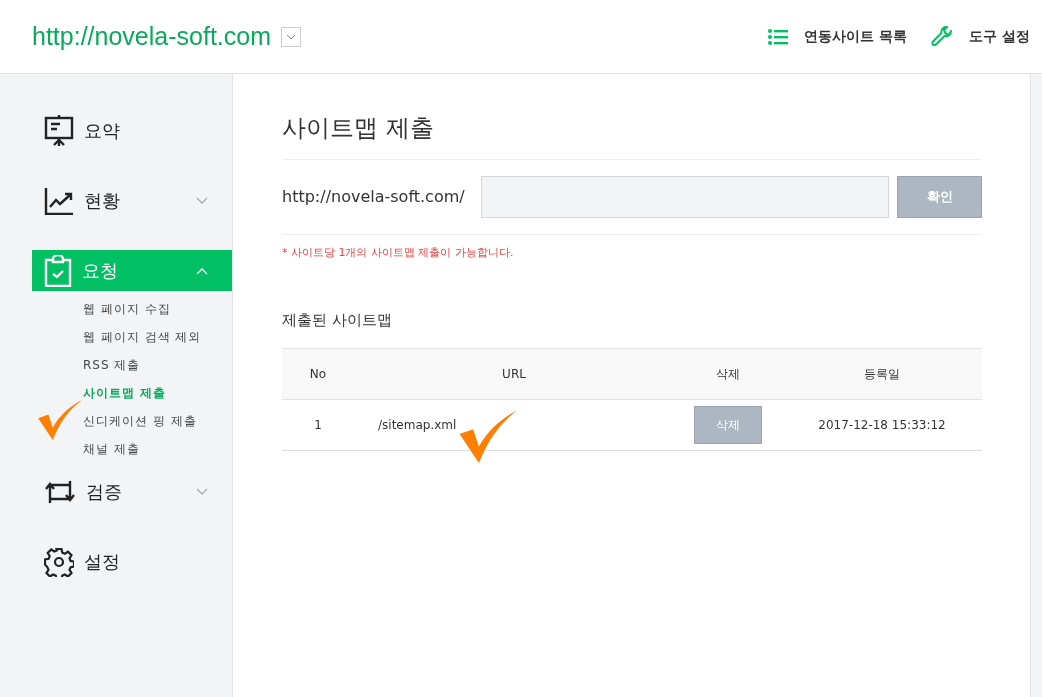 This screenshot has height=697, width=1042. Describe the element at coordinates (337, 321) in the screenshot. I see `section-title: 제출된 사이트맵` at that location.